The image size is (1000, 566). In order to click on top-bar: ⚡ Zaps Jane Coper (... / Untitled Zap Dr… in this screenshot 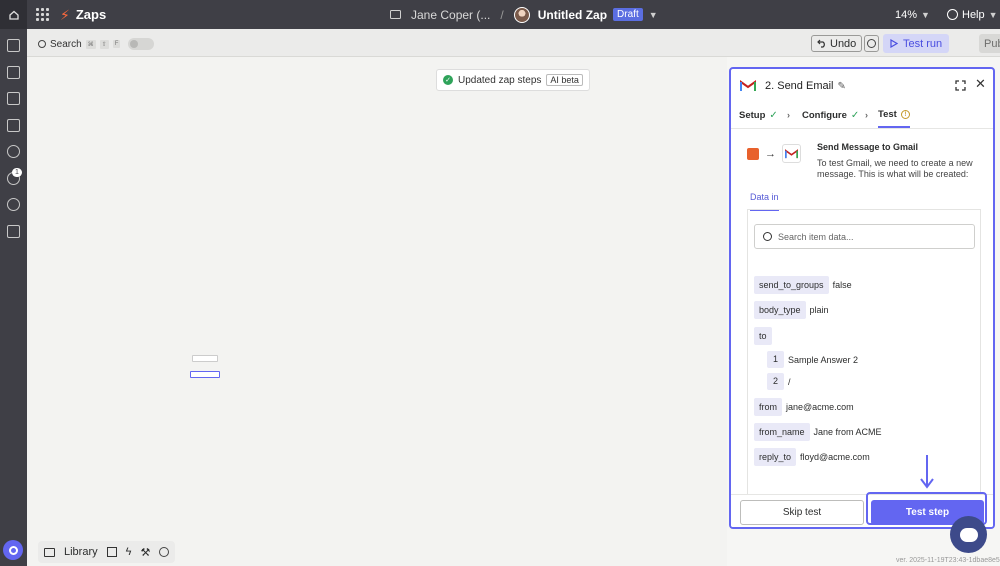, I will do `click(500, 14)`.